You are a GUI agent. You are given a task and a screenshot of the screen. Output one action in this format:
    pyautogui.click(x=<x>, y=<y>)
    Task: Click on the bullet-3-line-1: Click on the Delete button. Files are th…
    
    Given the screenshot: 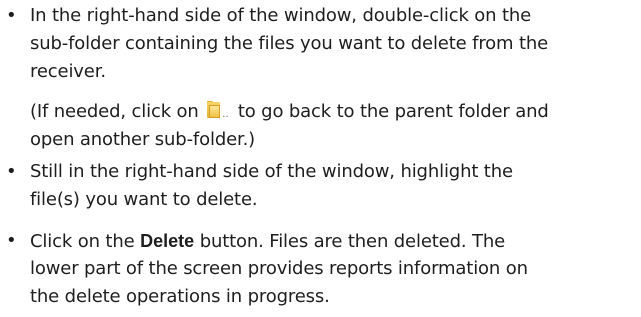 What is the action you would take?
    pyautogui.click(x=334, y=241)
    